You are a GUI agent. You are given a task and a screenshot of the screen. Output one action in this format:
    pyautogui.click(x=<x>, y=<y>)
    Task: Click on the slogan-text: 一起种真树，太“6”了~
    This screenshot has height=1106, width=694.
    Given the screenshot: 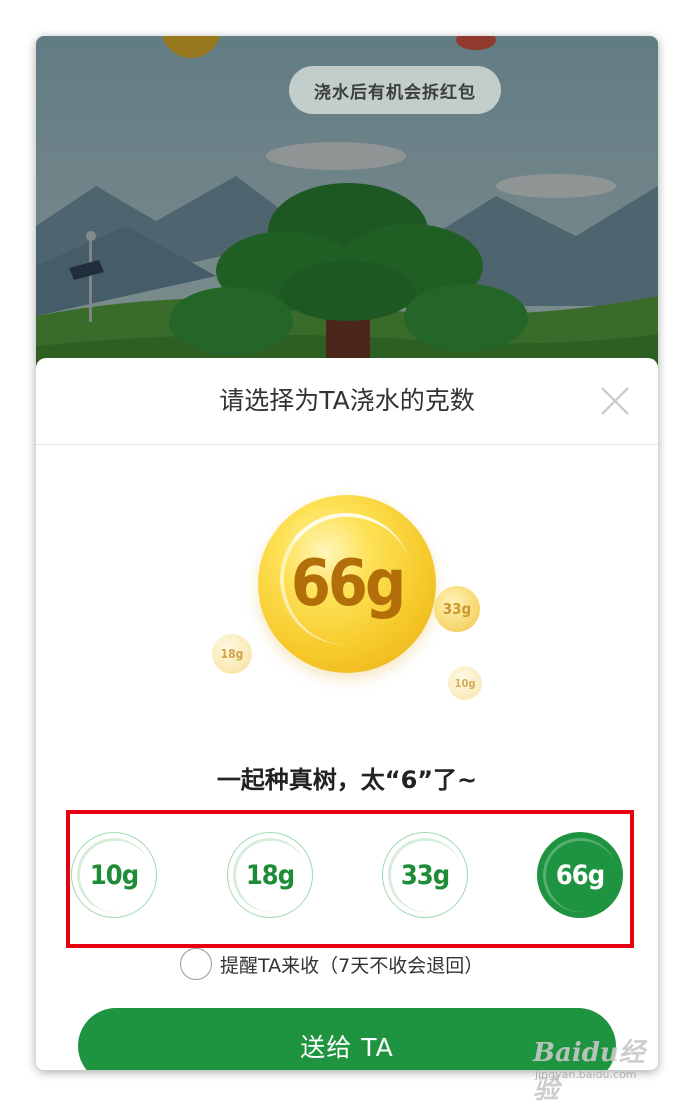 What is the action you would take?
    pyautogui.click(x=347, y=780)
    